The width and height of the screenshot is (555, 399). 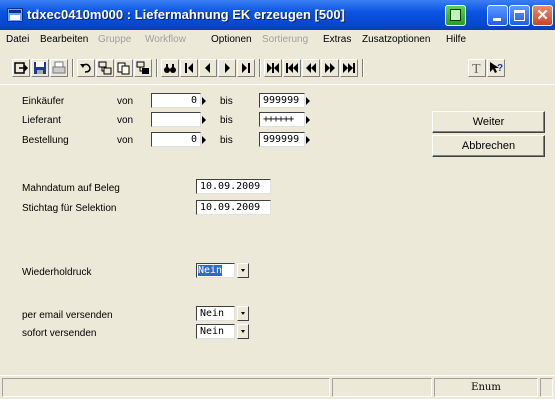 I want to click on lieferant-label: Lieferant, so click(x=41, y=120).